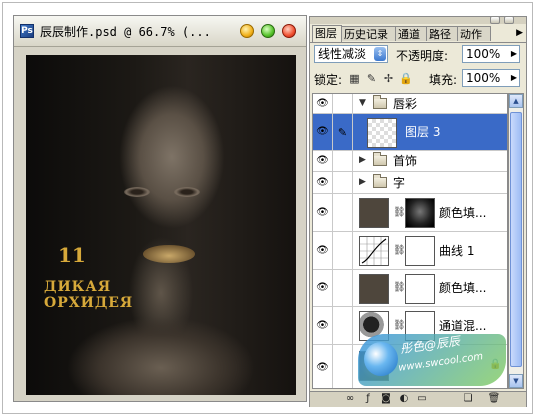 The height and width of the screenshot is (416, 535). Describe the element at coordinates (468, 399) in the screenshot. I see `new-layer-icon: ❏` at that location.